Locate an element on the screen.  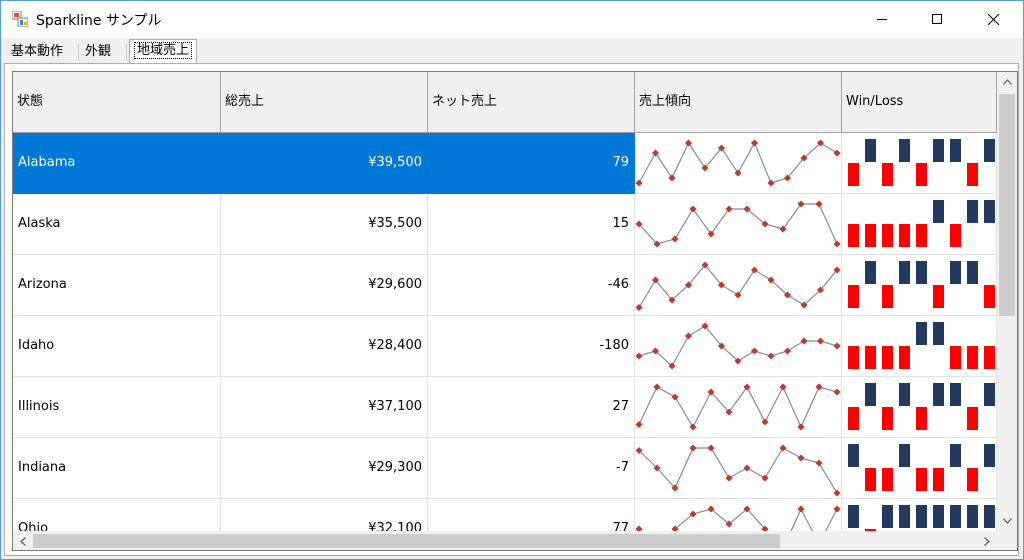
table-row: Arizona ¥29,600 -46 is located at coordinates (505, 285).